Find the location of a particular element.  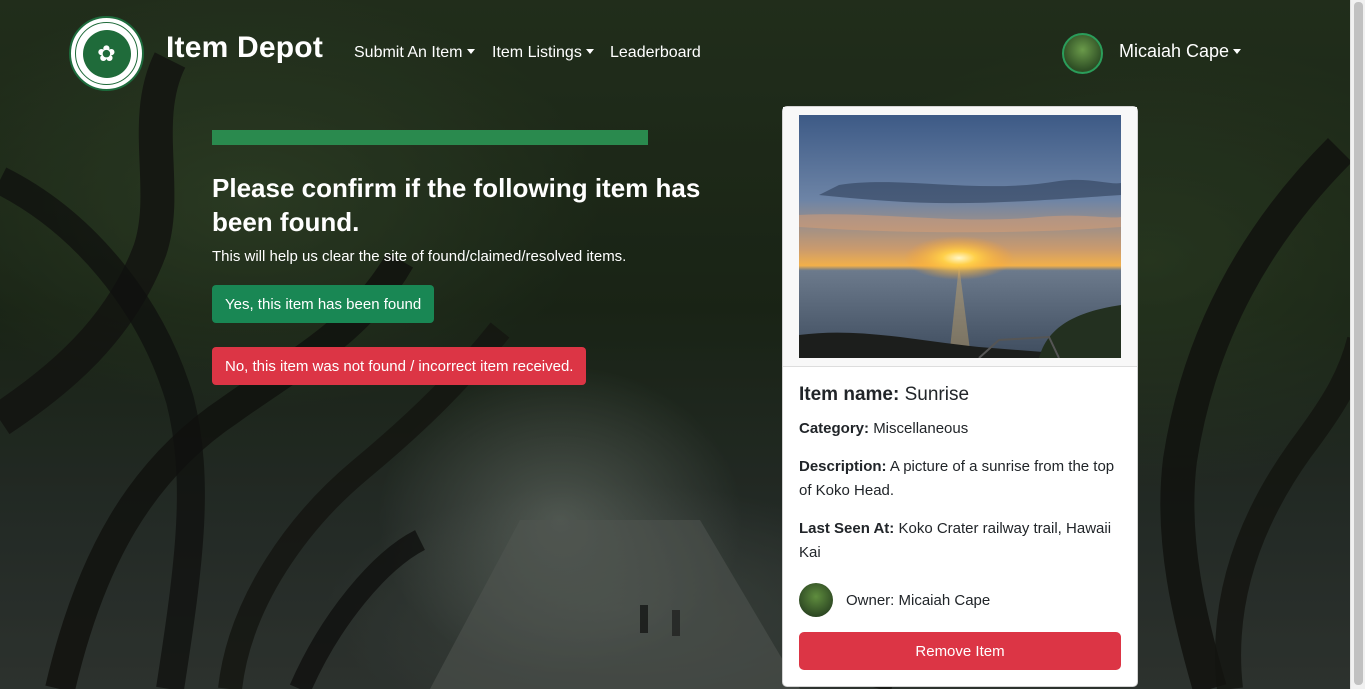

item-found-button: Yes, this item has been found is located at coordinates (323, 304).